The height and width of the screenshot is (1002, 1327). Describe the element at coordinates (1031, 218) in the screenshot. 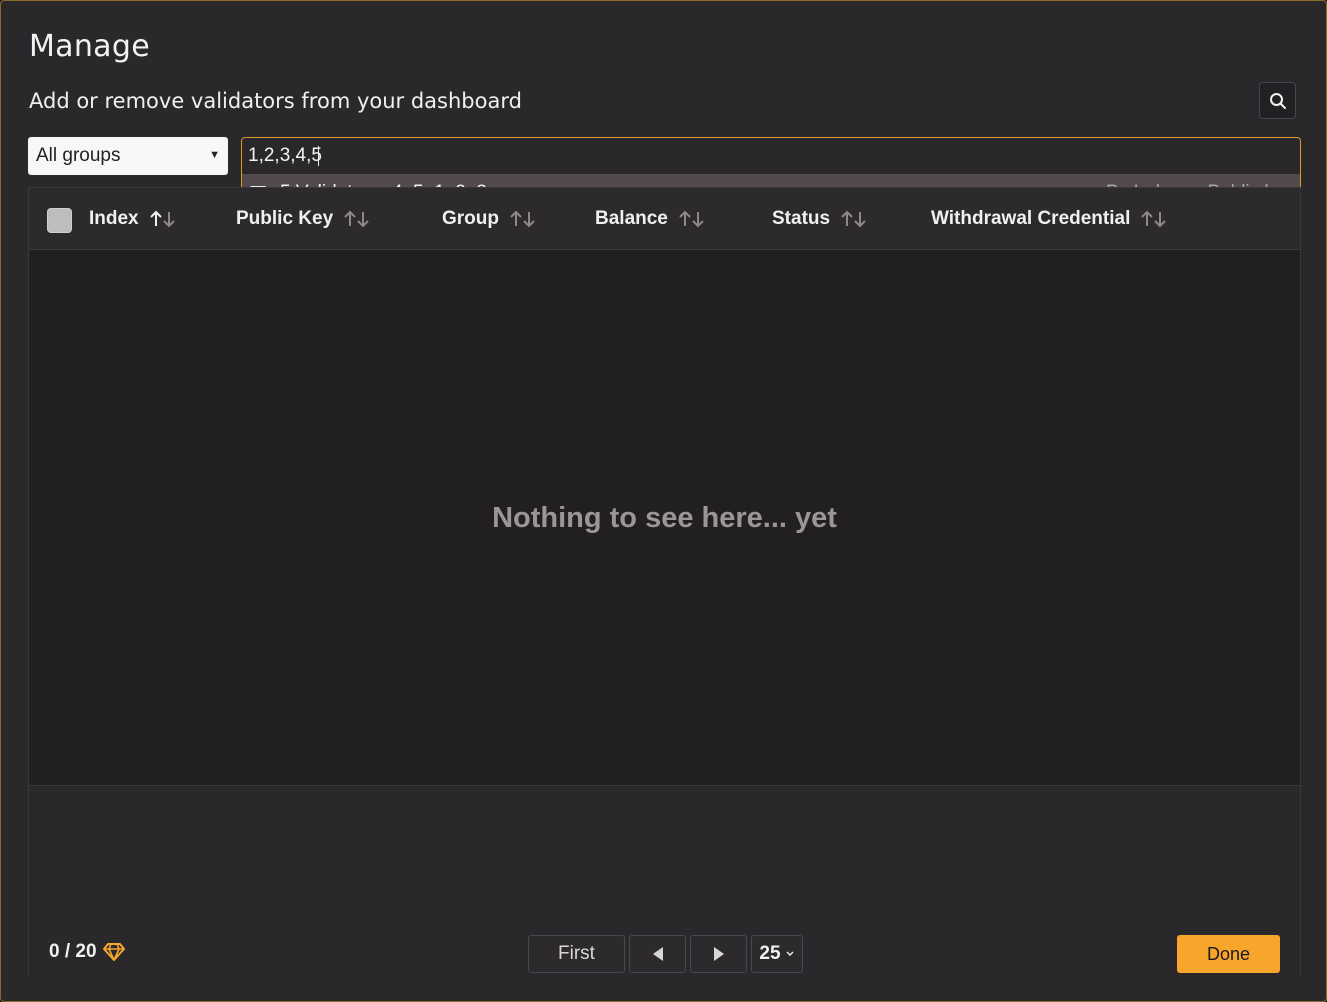

I see `column-label: Withdrawal Credential` at that location.